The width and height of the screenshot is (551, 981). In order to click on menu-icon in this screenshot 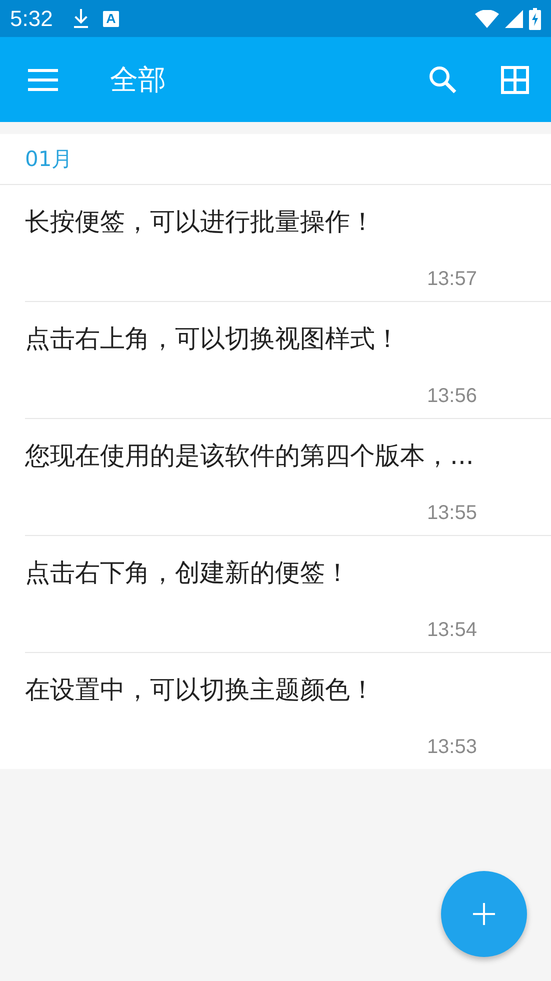, I will do `click(43, 79)`.